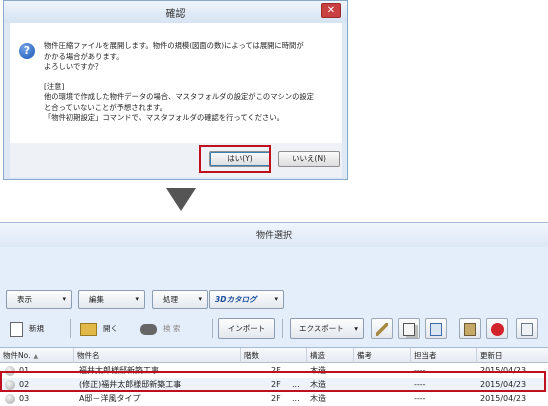 This screenshot has height=406, width=548. I want to click on dialog-title: 確認, so click(175, 14).